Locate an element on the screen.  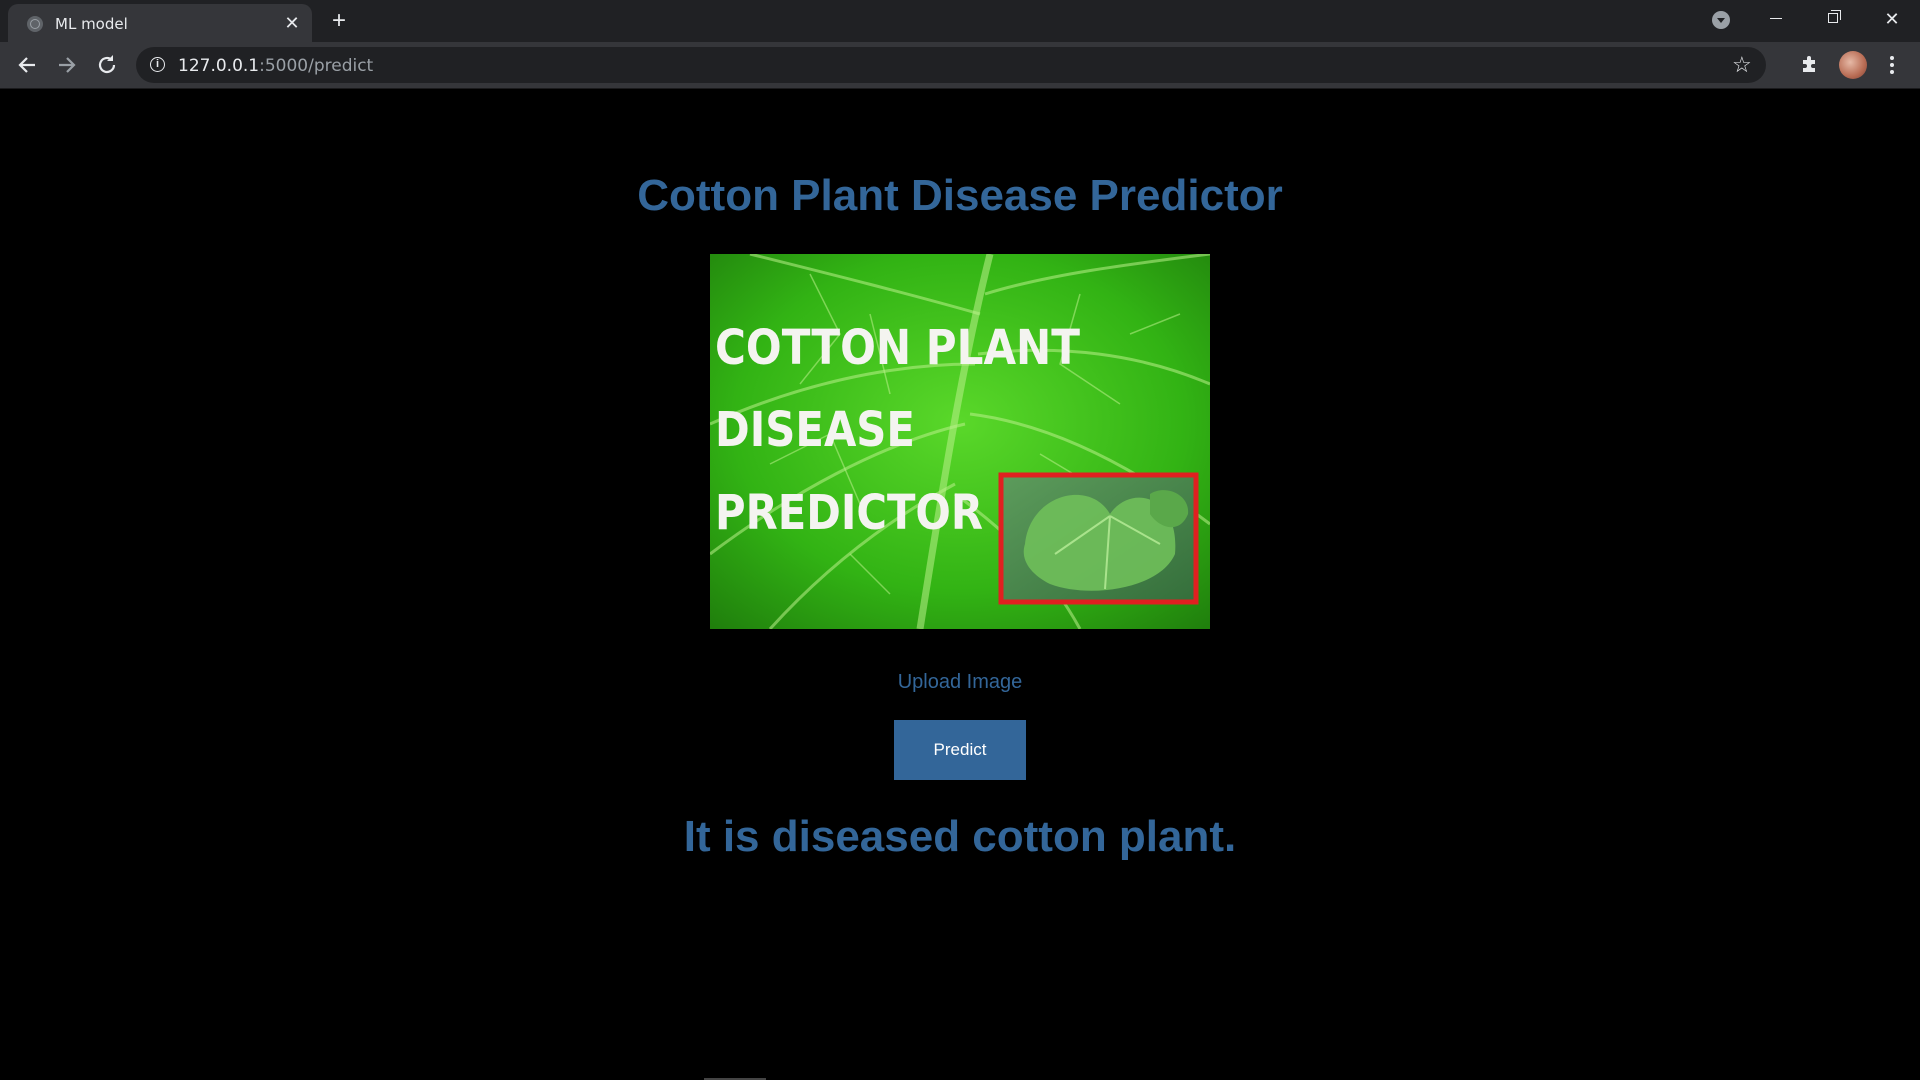
url-text: 127.0.0.1:5000/predict is located at coordinates (275, 66).